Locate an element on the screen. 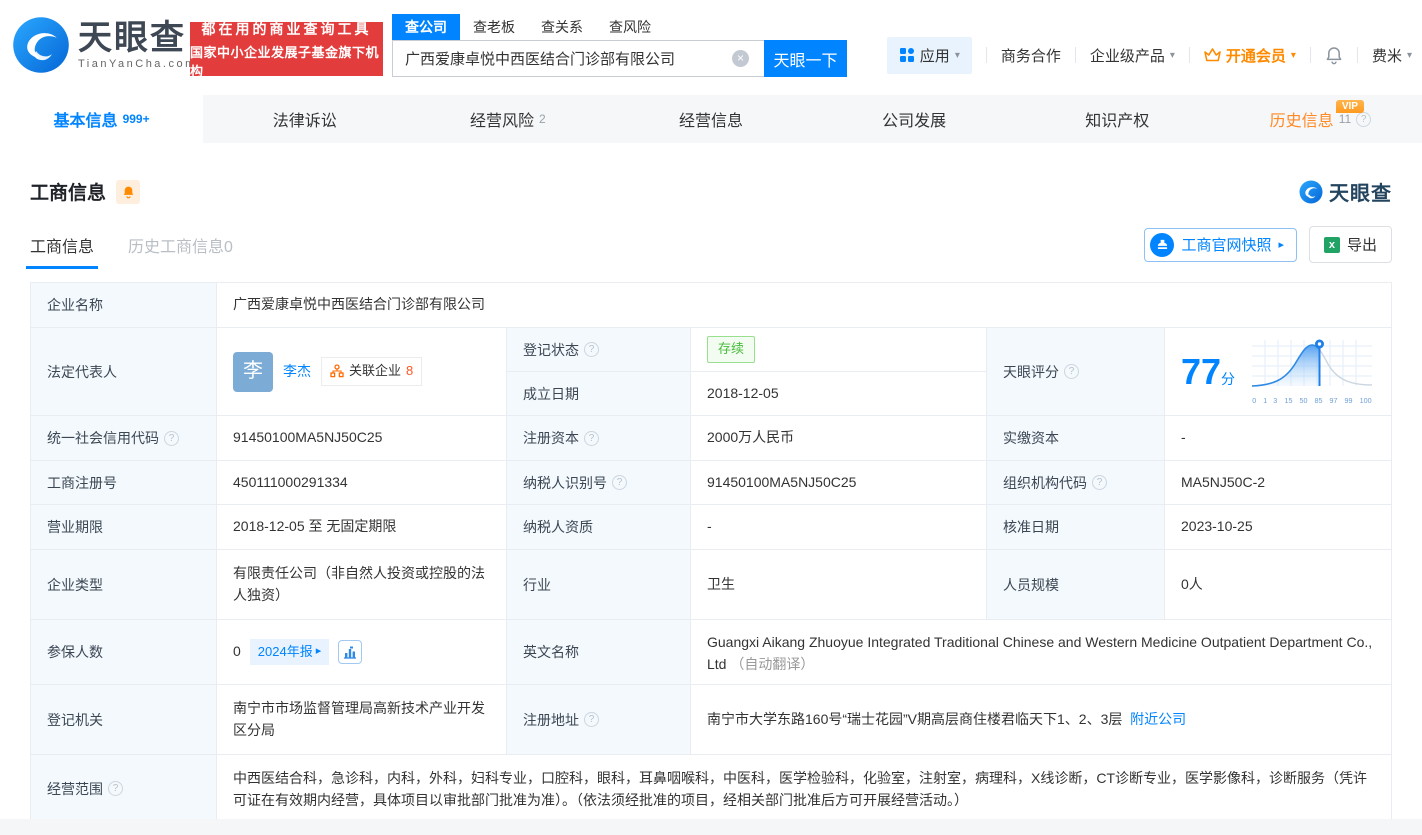 Image resolution: width=1422 pixels, height=835 pixels. monitor-bell-icon is located at coordinates (128, 191).